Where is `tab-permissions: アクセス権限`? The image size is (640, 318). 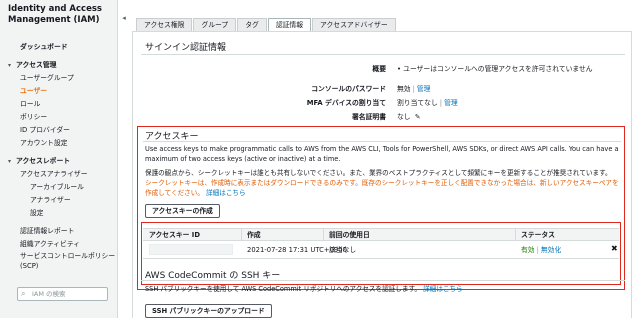
tab-permissions: アクセス権限 is located at coordinates (164, 24).